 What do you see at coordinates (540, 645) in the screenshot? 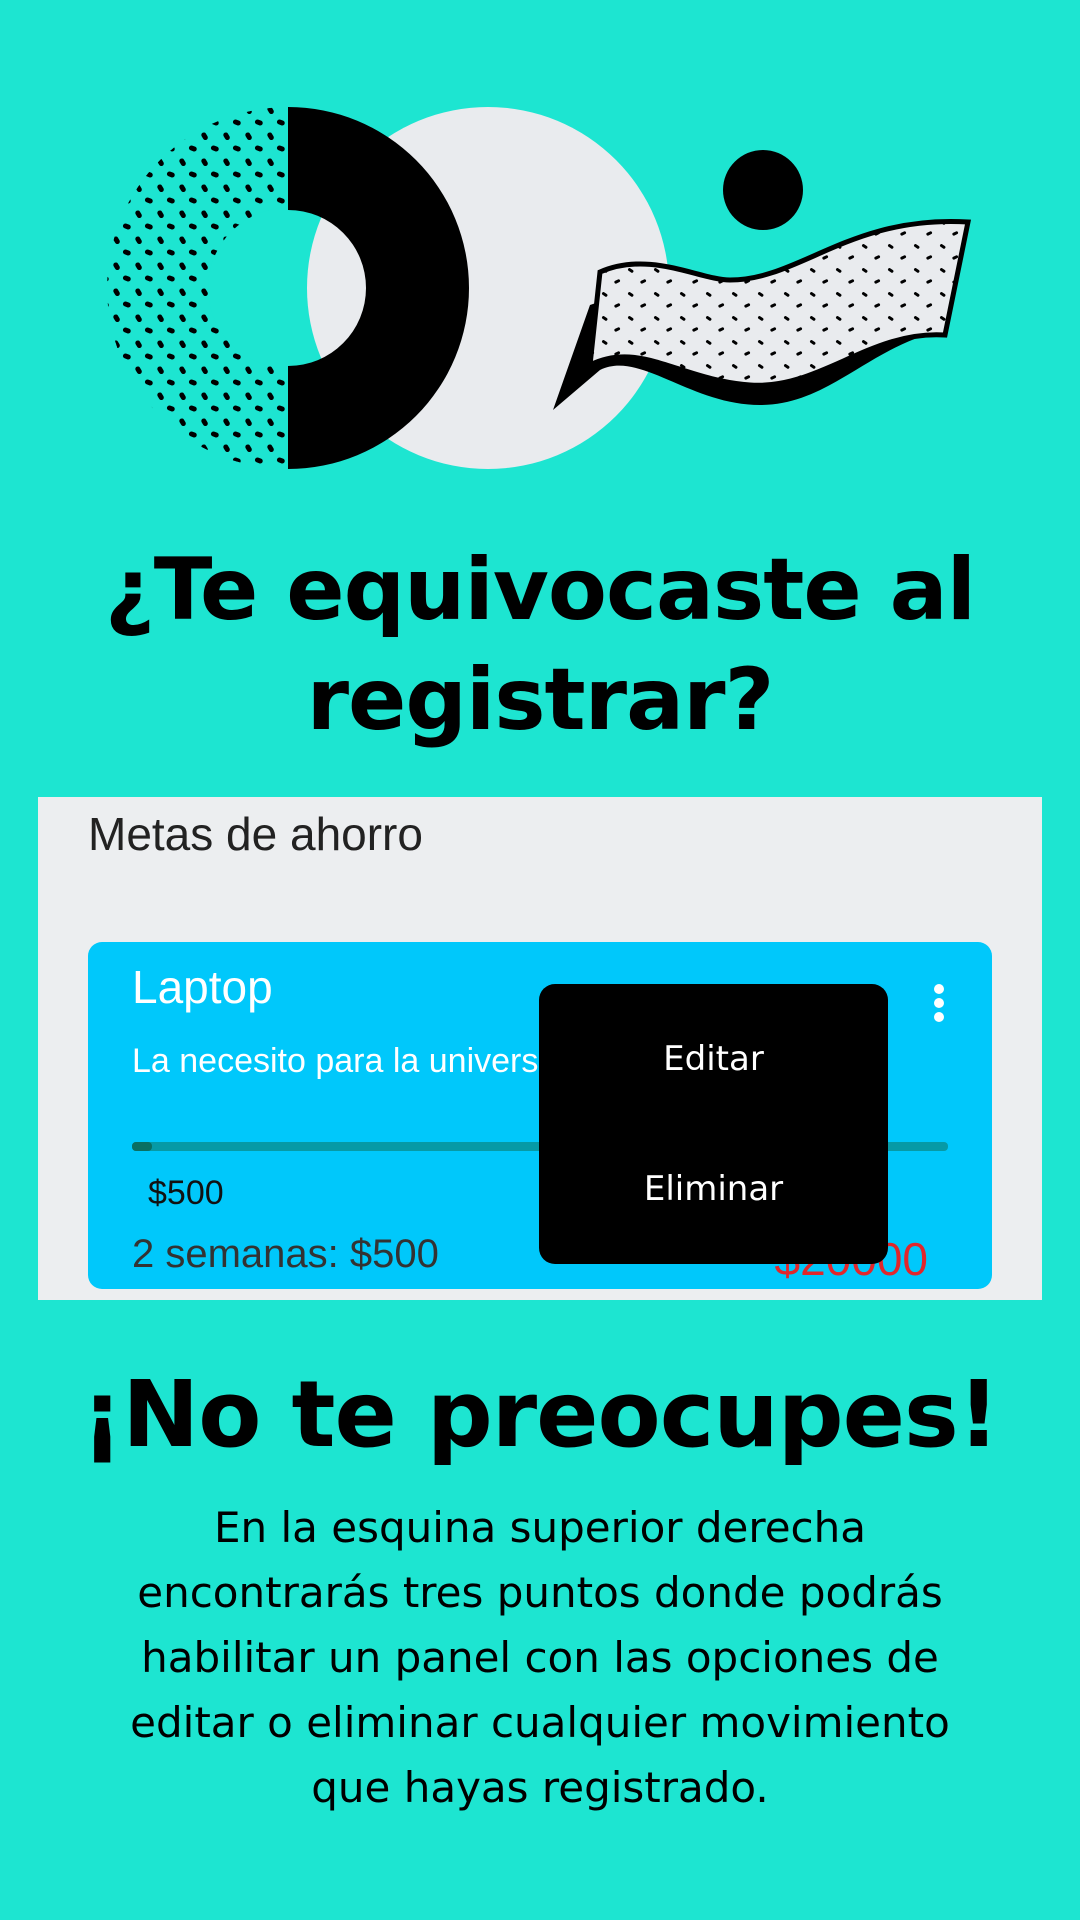
I see `headline-top: ¿Te equivocaste al registrar?` at bounding box center [540, 645].